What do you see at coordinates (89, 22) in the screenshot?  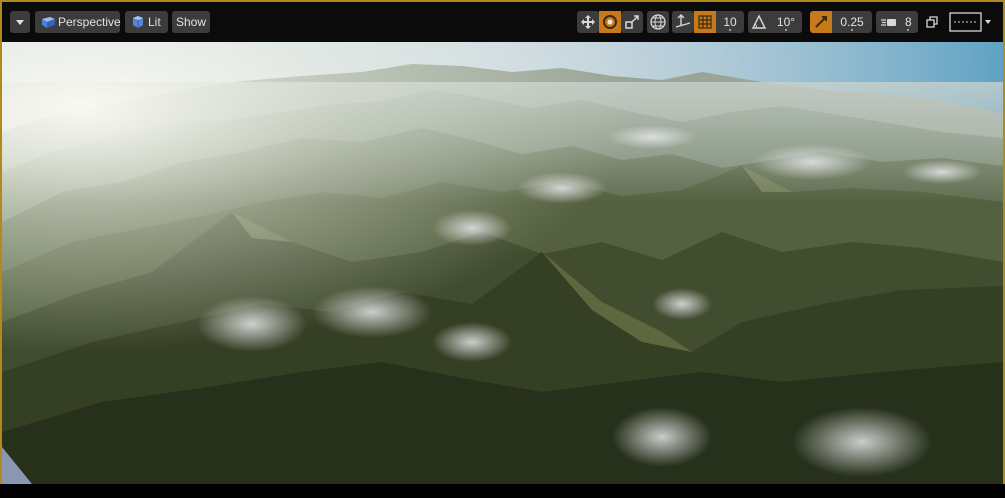 I see `perspective-label: Perspective` at bounding box center [89, 22].